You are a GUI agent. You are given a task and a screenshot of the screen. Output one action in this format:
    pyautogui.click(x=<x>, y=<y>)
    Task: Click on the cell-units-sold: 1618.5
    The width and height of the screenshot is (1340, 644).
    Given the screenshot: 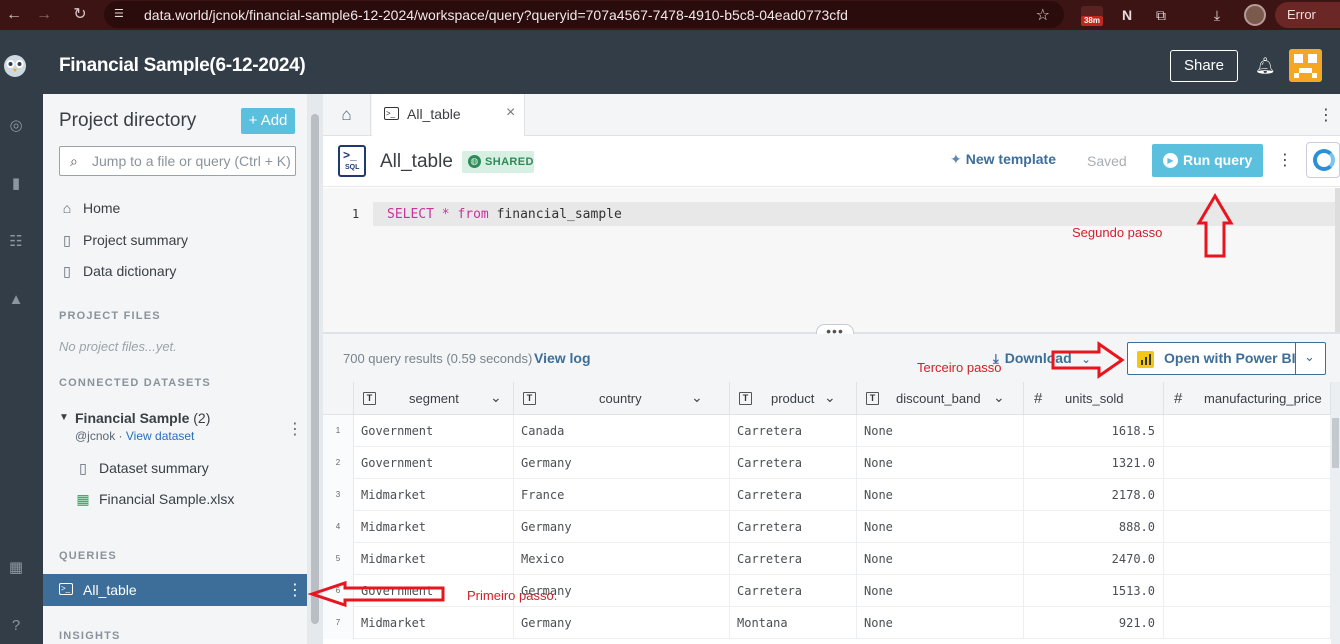 What is the action you would take?
    pyautogui.click(x=1094, y=431)
    